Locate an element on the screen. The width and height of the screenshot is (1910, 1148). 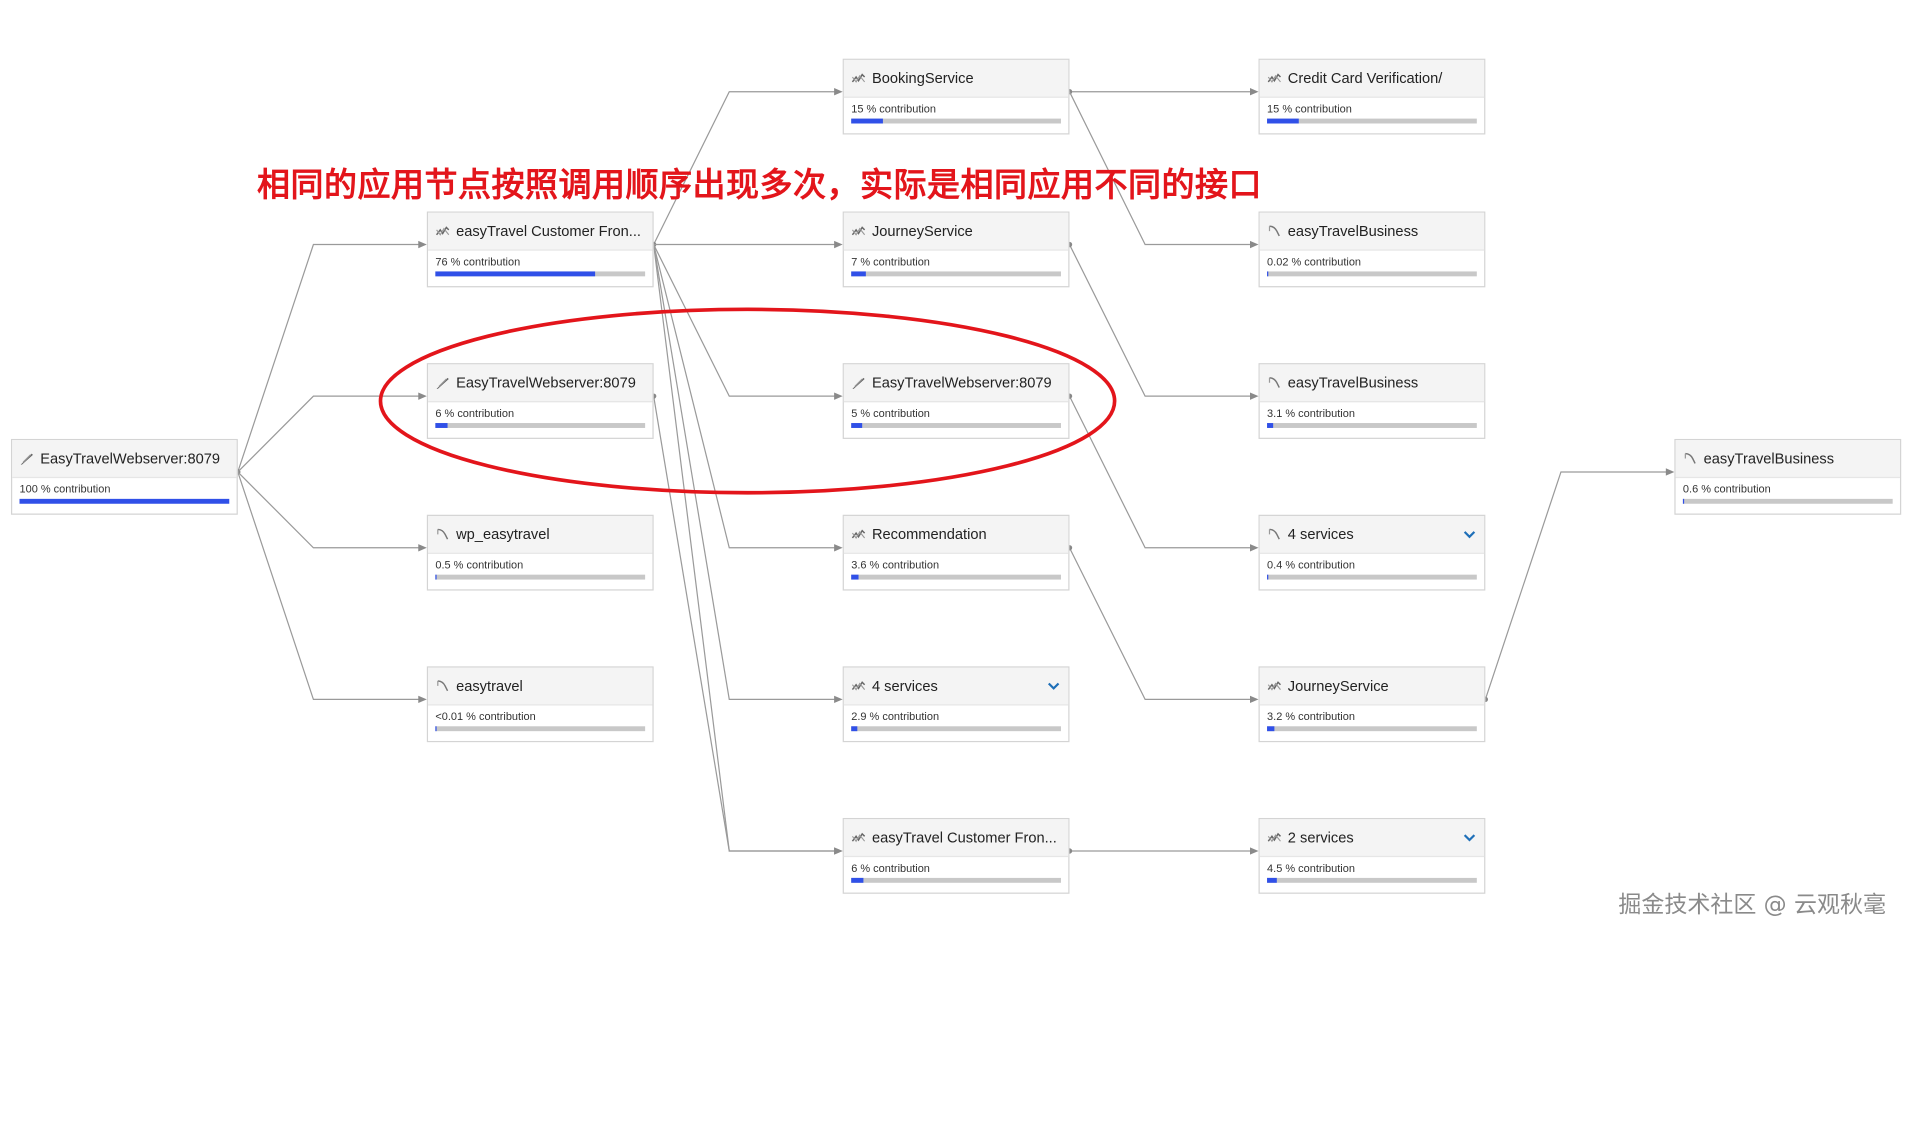
node-journey-service: JourneyService 7 % contribution is located at coordinates (956, 249).